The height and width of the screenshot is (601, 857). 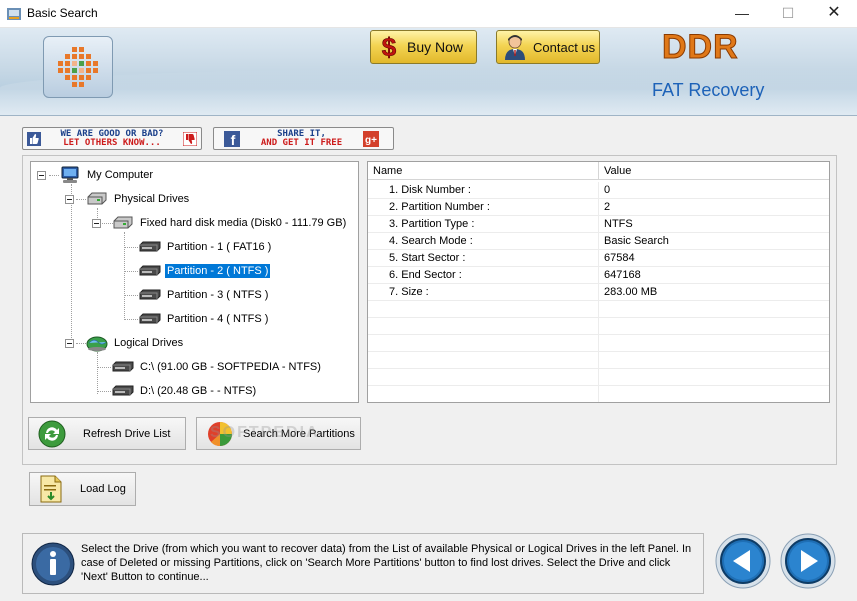 I want to click on table-row: 1. Disk Number : 0, so click(x=598, y=190).